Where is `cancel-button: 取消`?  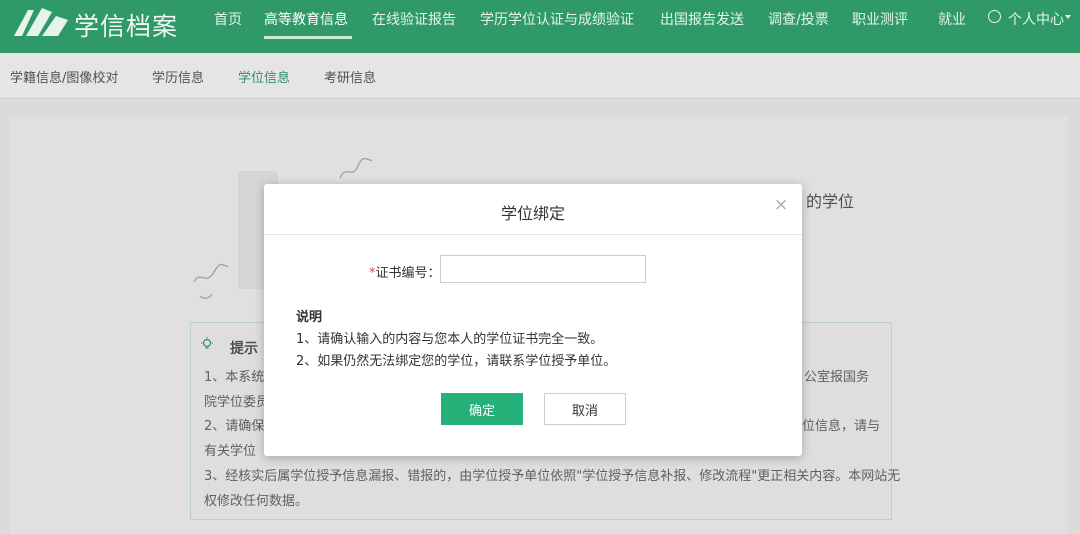 cancel-button: 取消 is located at coordinates (585, 409).